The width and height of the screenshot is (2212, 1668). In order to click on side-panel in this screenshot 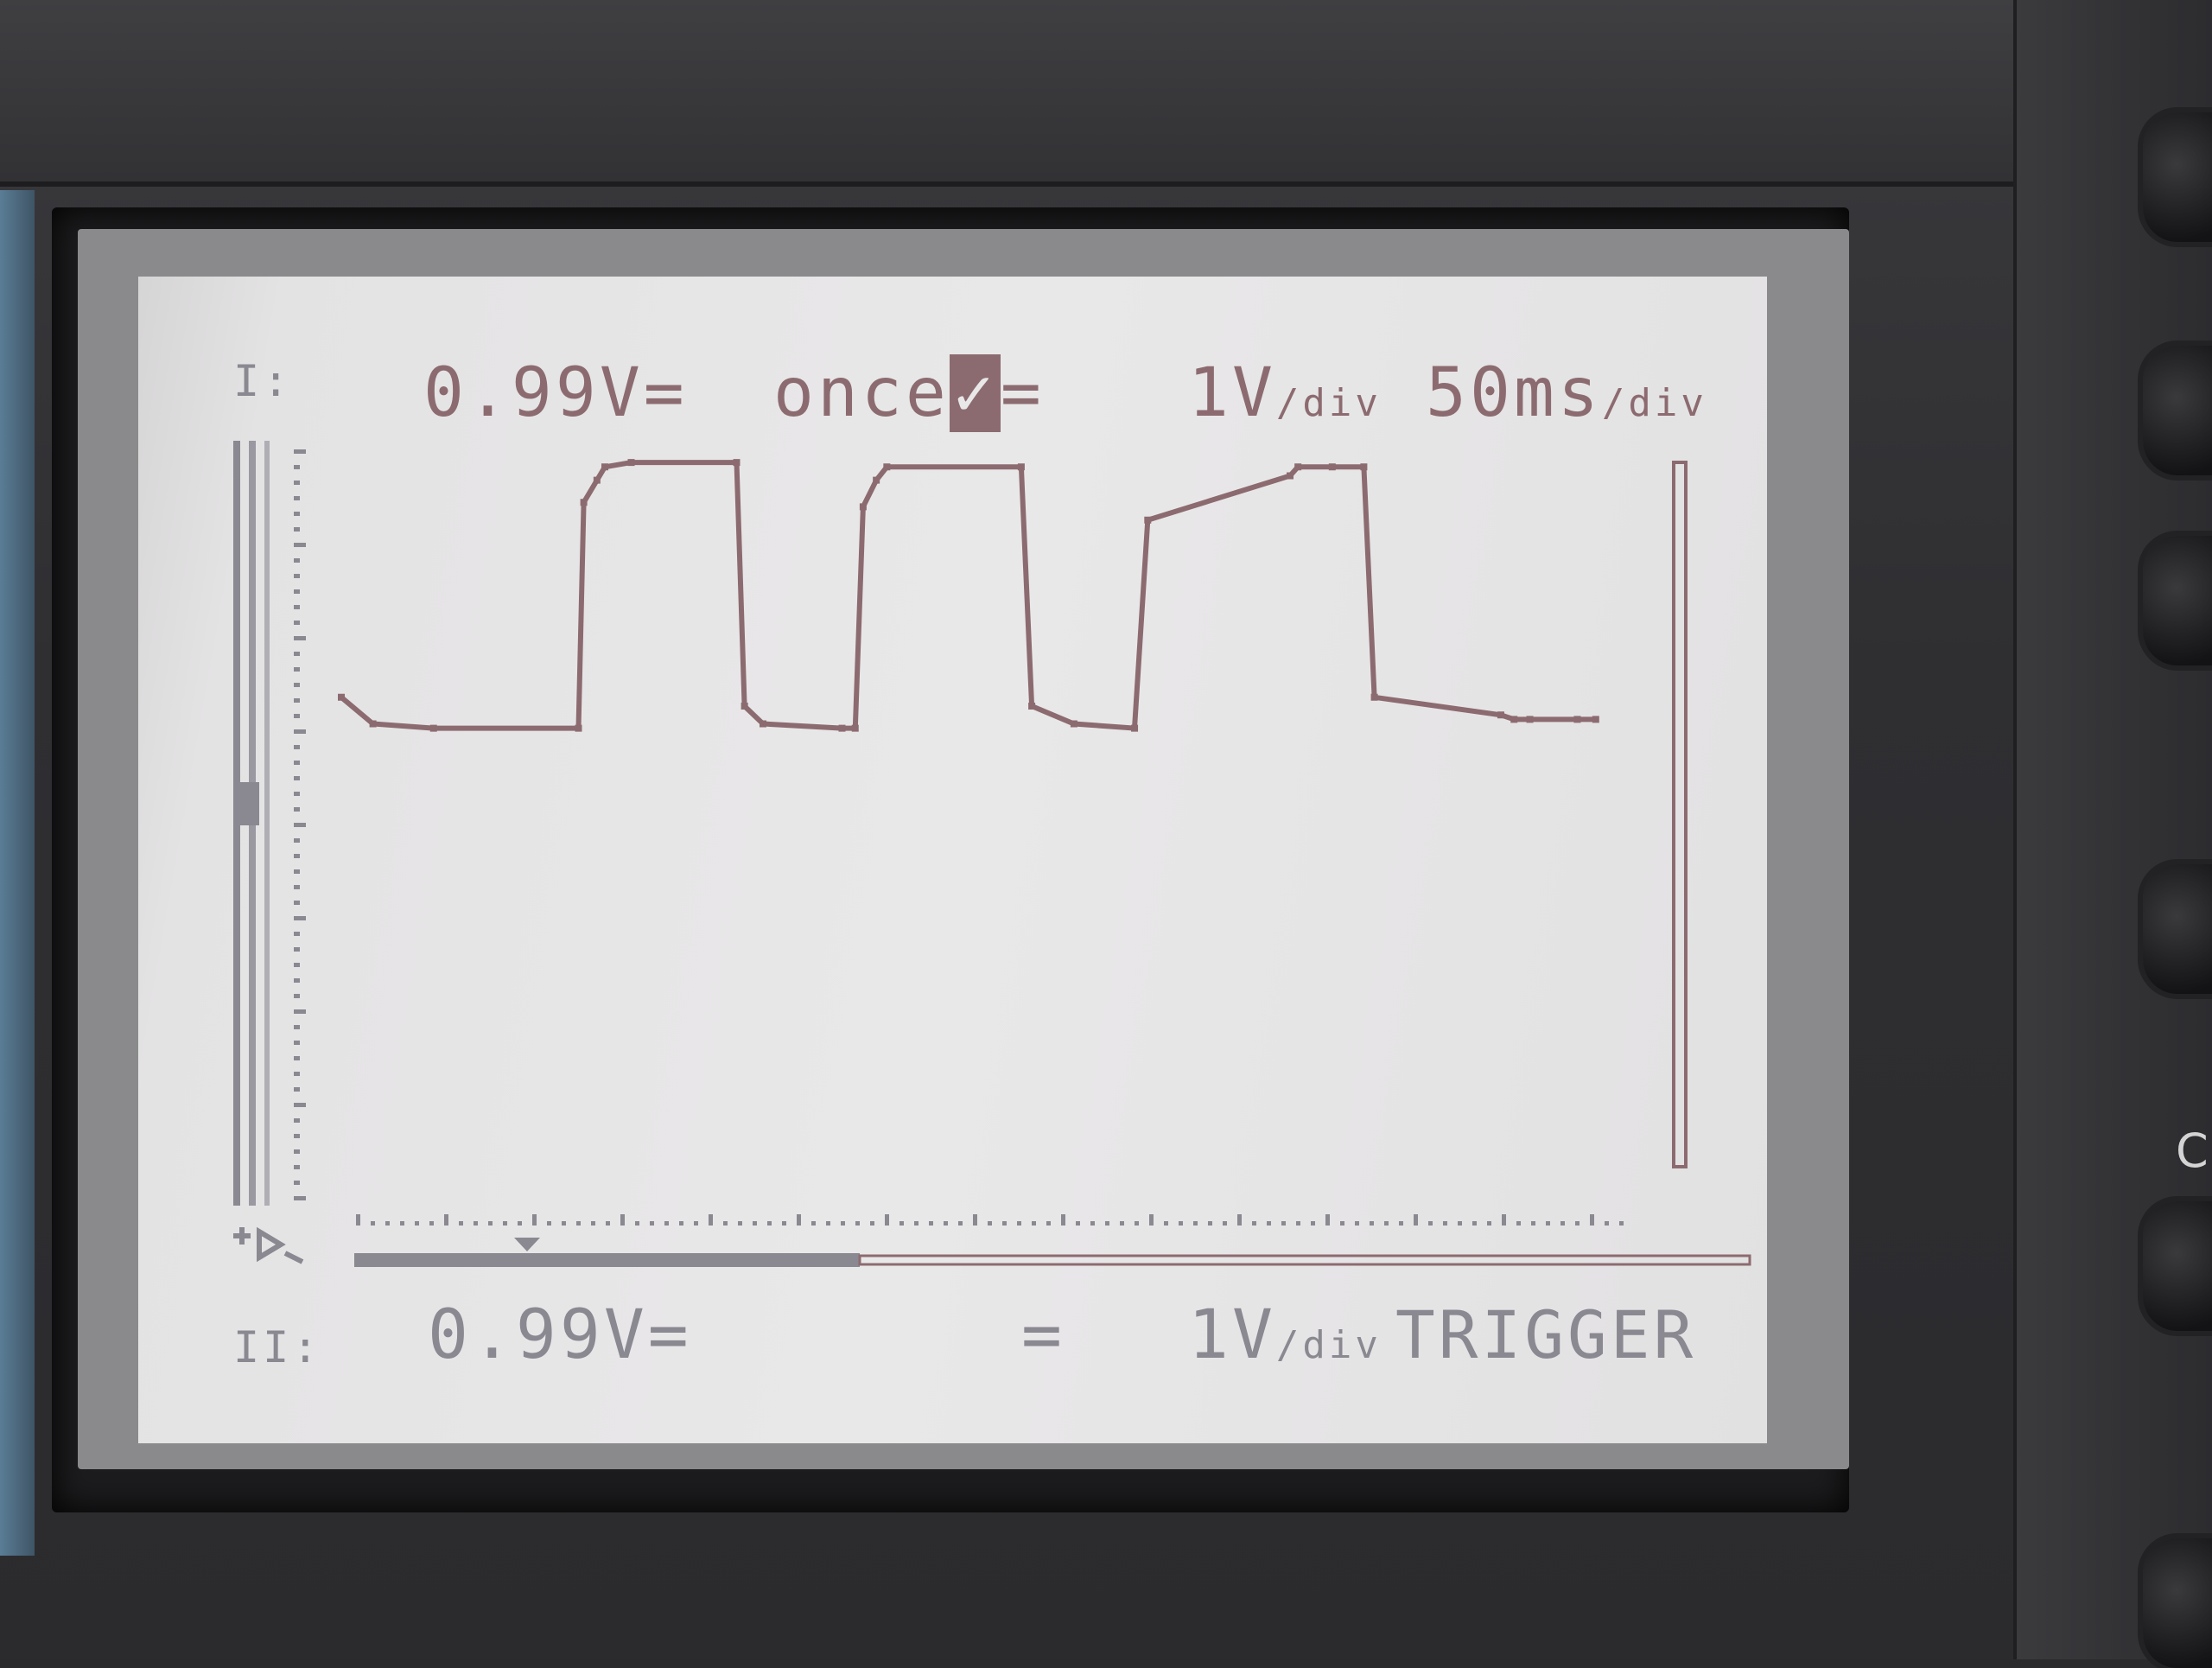, I will do `click(2112, 829)`.